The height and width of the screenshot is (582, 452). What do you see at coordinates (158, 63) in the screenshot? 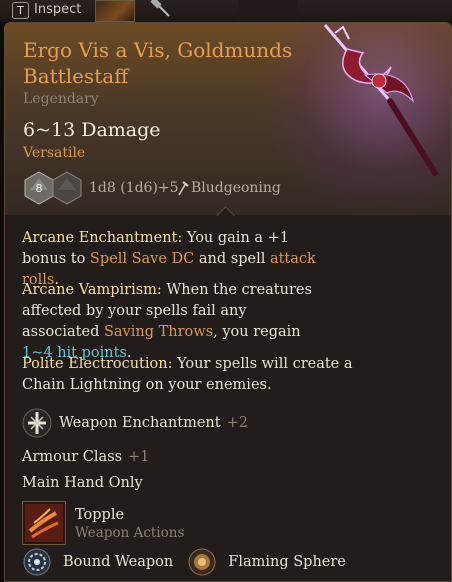
I see `item-title: Ergo Vis a Vis, Goldmunds Battlestaff` at bounding box center [158, 63].